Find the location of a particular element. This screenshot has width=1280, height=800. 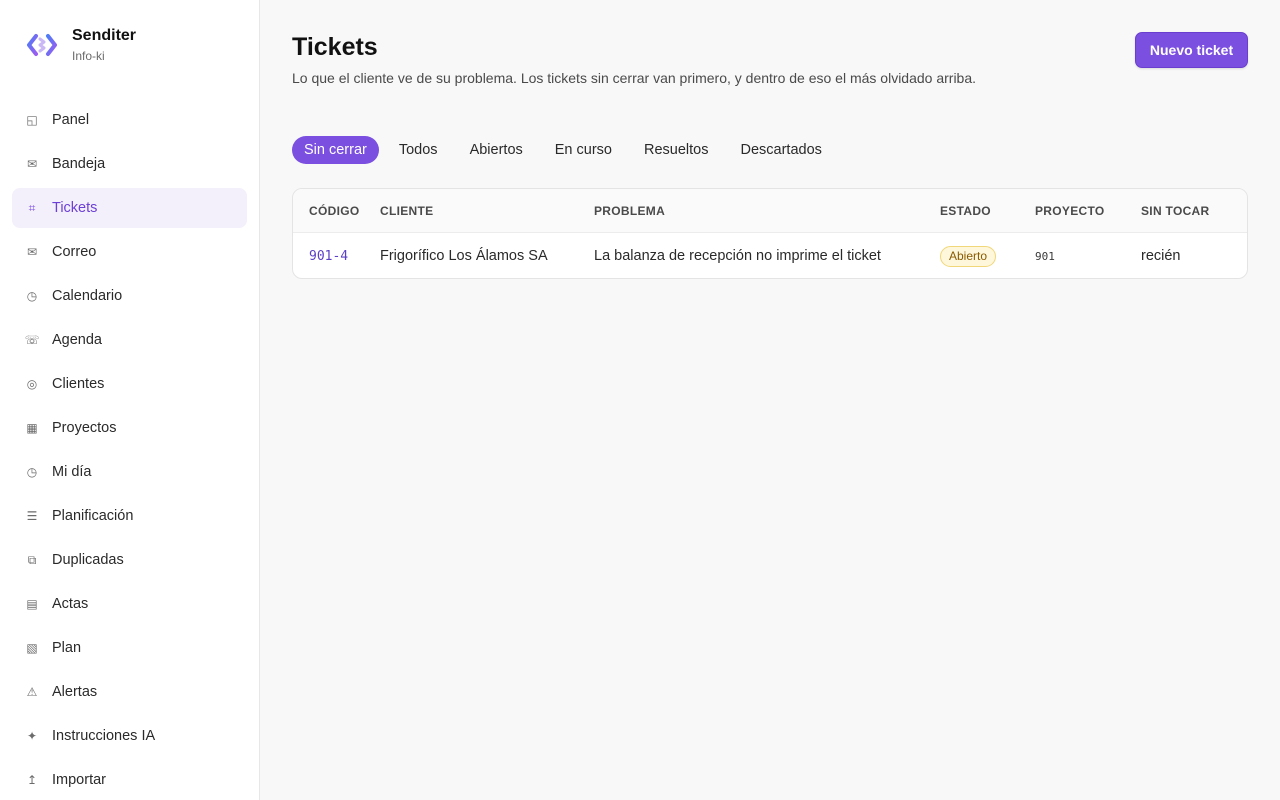

status-badge: Abierto is located at coordinates (968, 256).